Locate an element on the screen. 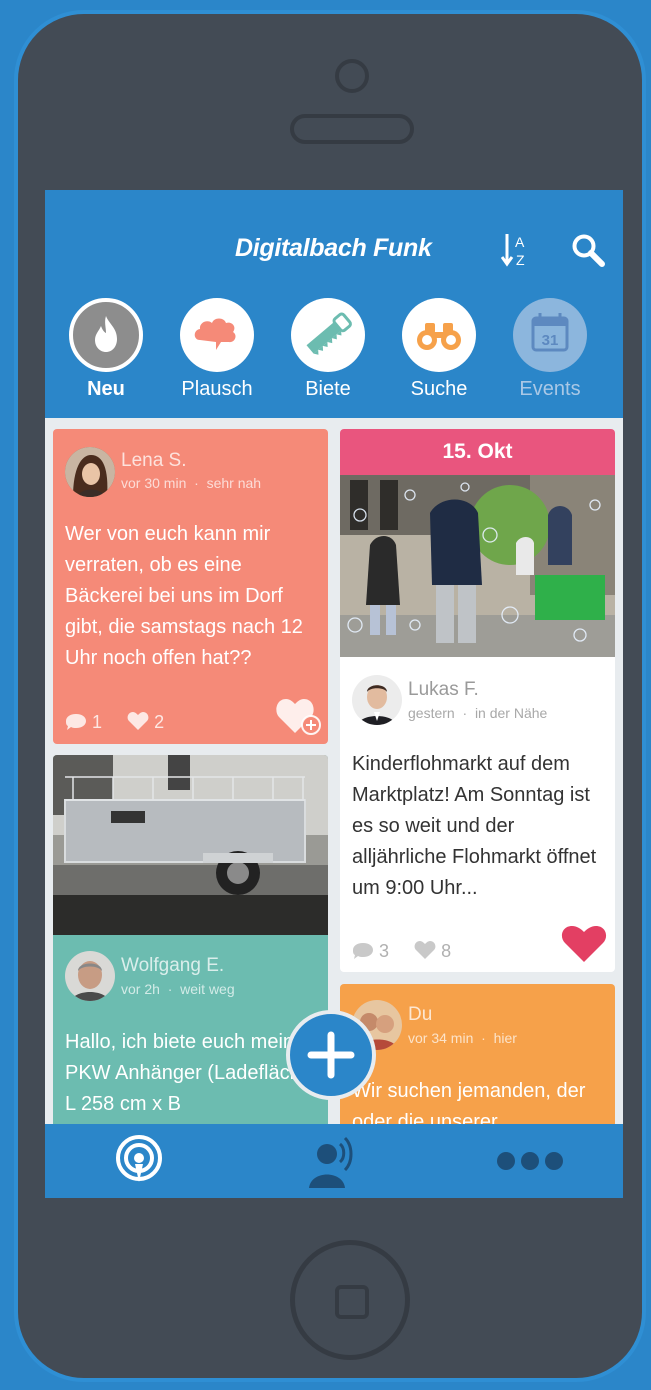 The width and height of the screenshot is (651, 1390). more-menu-icon is located at coordinates (530, 1161).